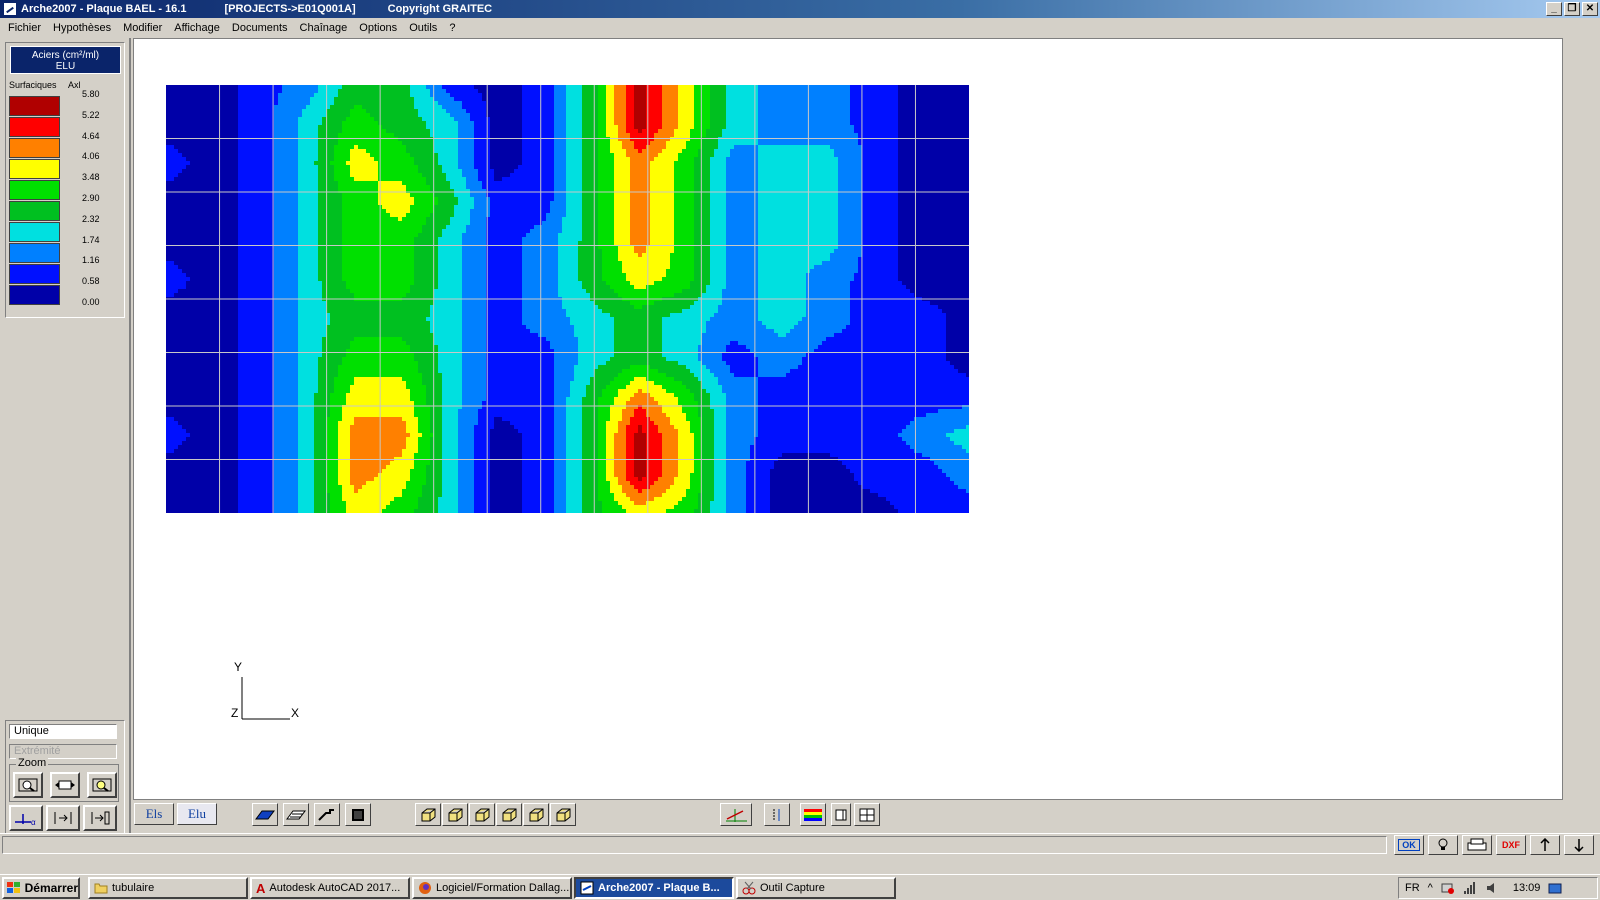 This screenshot has height=900, width=1600. Describe the element at coordinates (26, 818) in the screenshot. I see `axis-rotate-icon: α` at that location.